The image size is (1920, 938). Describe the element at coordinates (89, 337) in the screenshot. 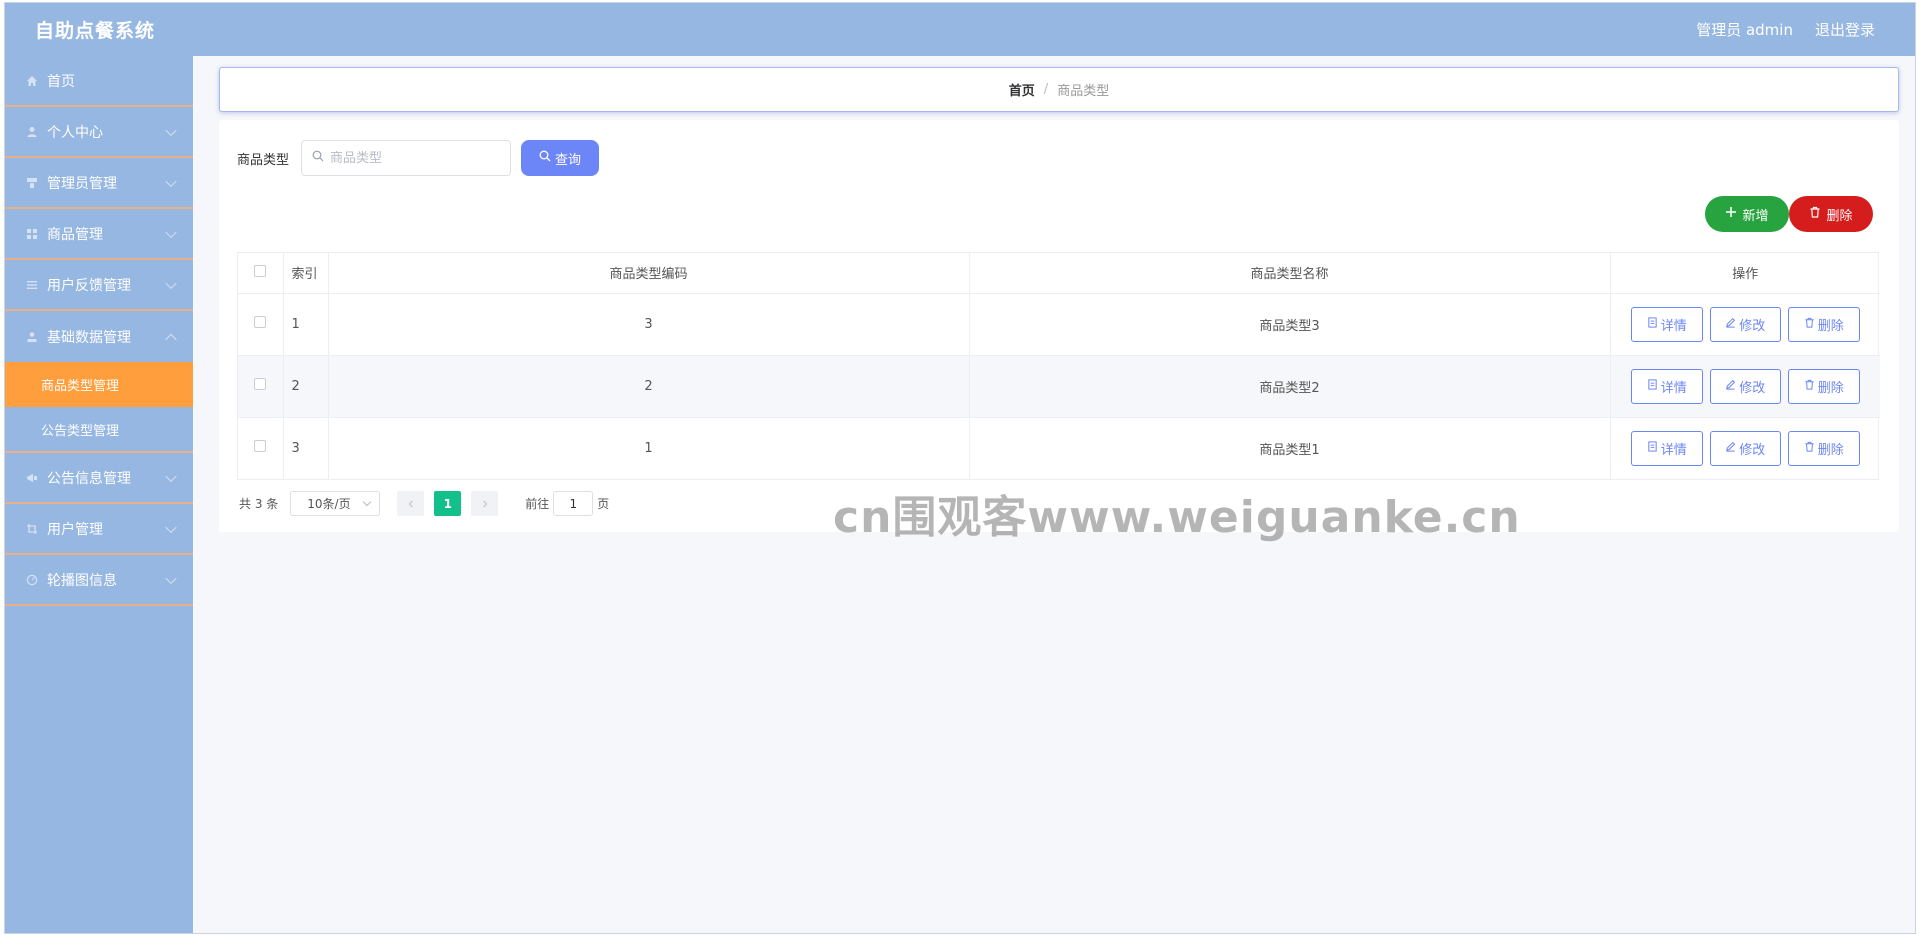

I see `sidebar-item-label: 基础数据管理` at that location.